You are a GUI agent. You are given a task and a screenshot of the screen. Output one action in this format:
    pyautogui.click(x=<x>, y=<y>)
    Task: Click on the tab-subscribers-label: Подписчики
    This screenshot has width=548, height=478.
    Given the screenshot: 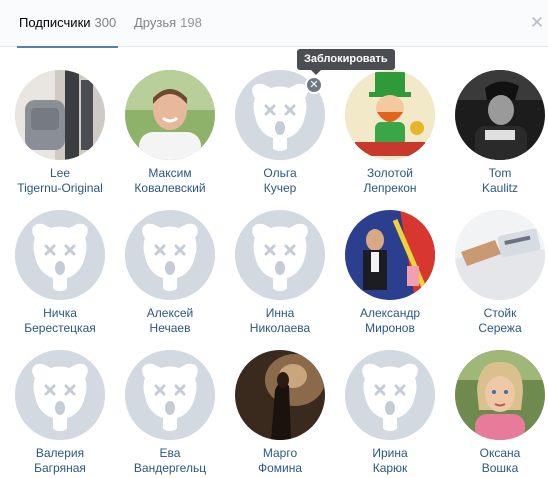 What is the action you would take?
    pyautogui.click(x=55, y=22)
    